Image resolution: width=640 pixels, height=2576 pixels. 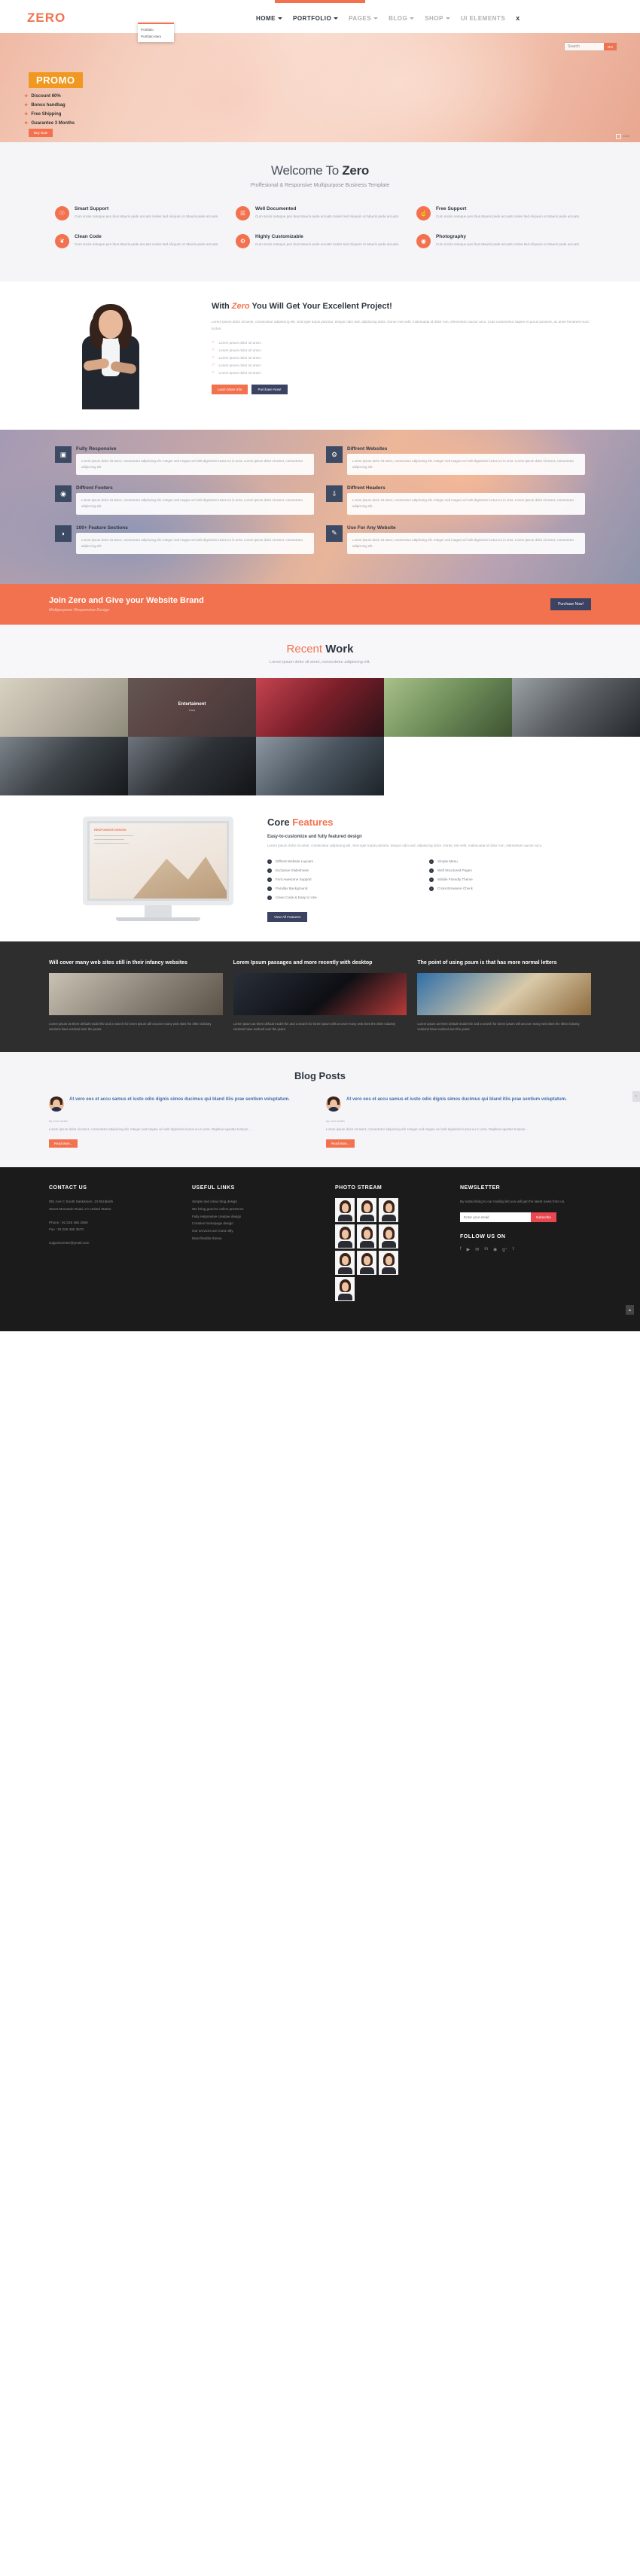 I want to click on contact-email: supportcenter@ymail.com, so click(x=114, y=1243).